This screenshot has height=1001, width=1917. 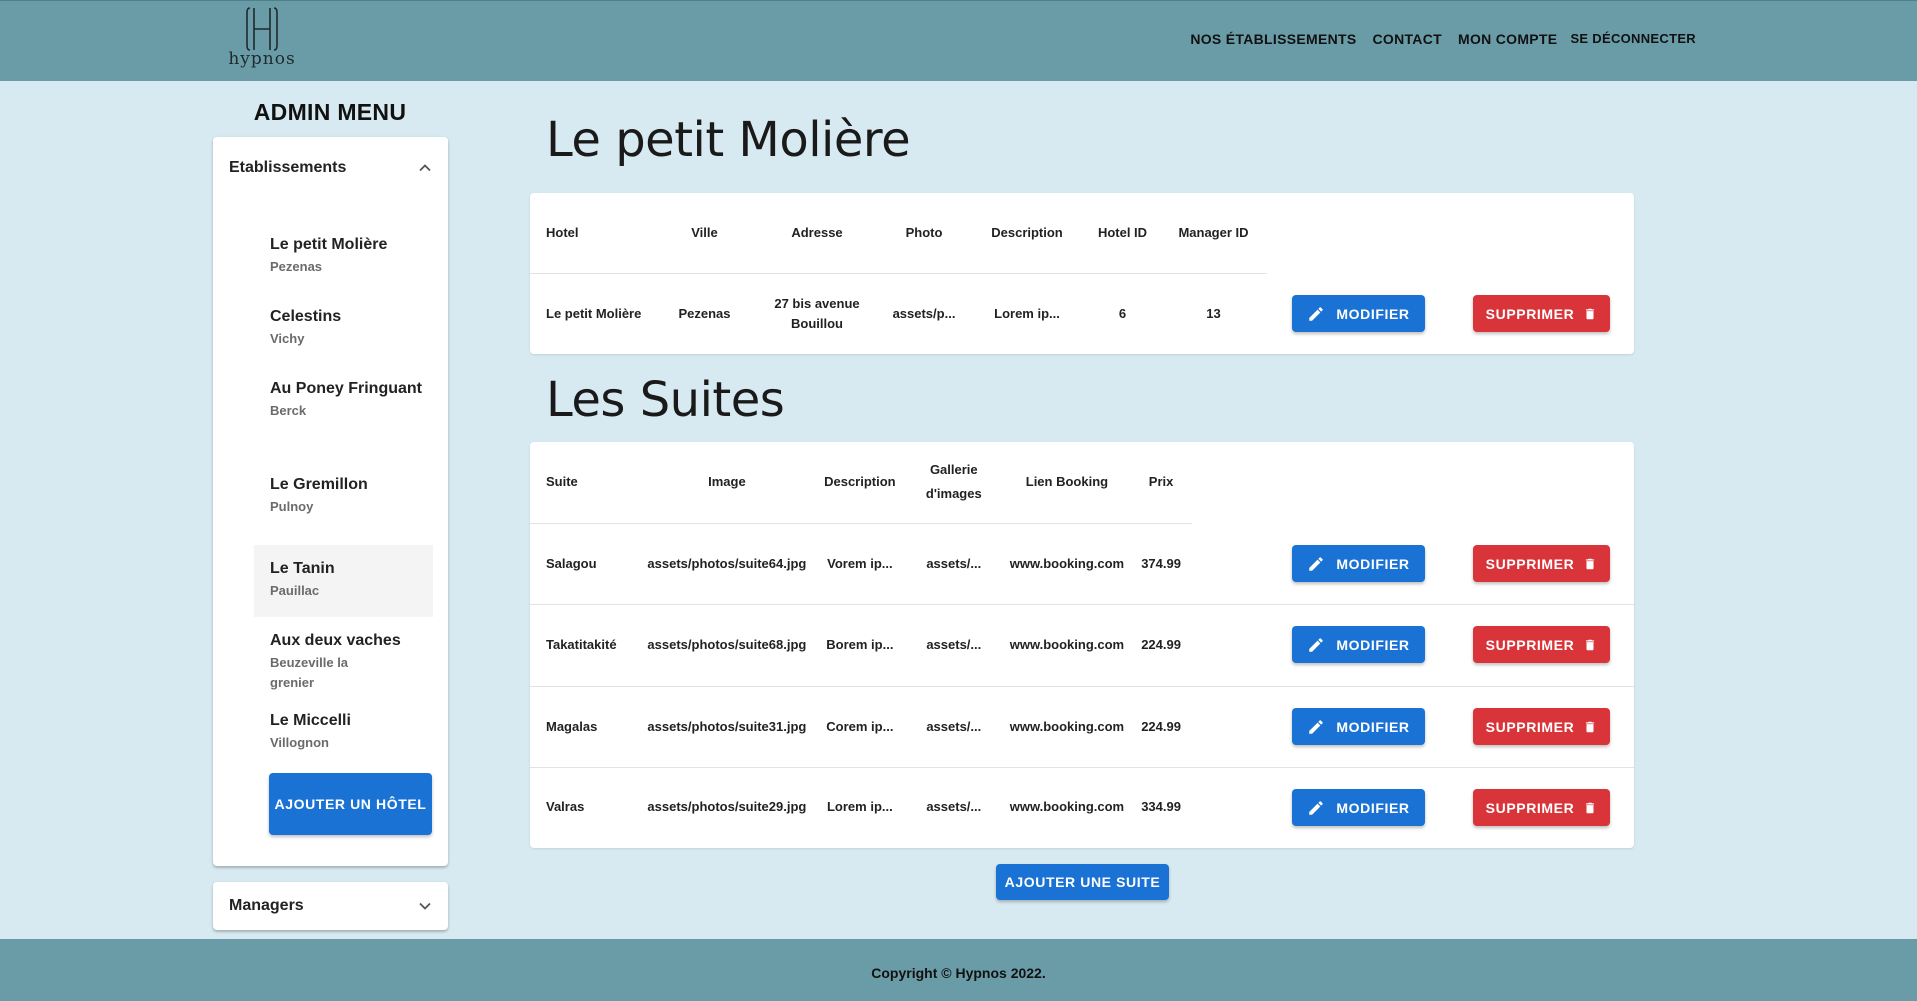 What do you see at coordinates (1507, 39) in the screenshot?
I see `nav-mon-compte: MON COMPTE` at bounding box center [1507, 39].